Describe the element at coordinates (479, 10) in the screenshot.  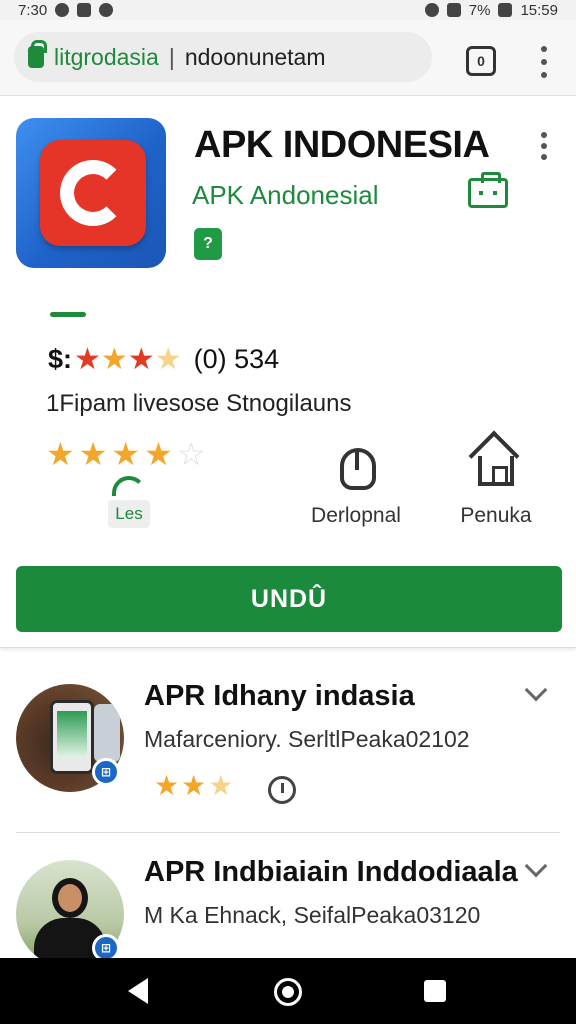
I see `battery-text: 7%` at that location.